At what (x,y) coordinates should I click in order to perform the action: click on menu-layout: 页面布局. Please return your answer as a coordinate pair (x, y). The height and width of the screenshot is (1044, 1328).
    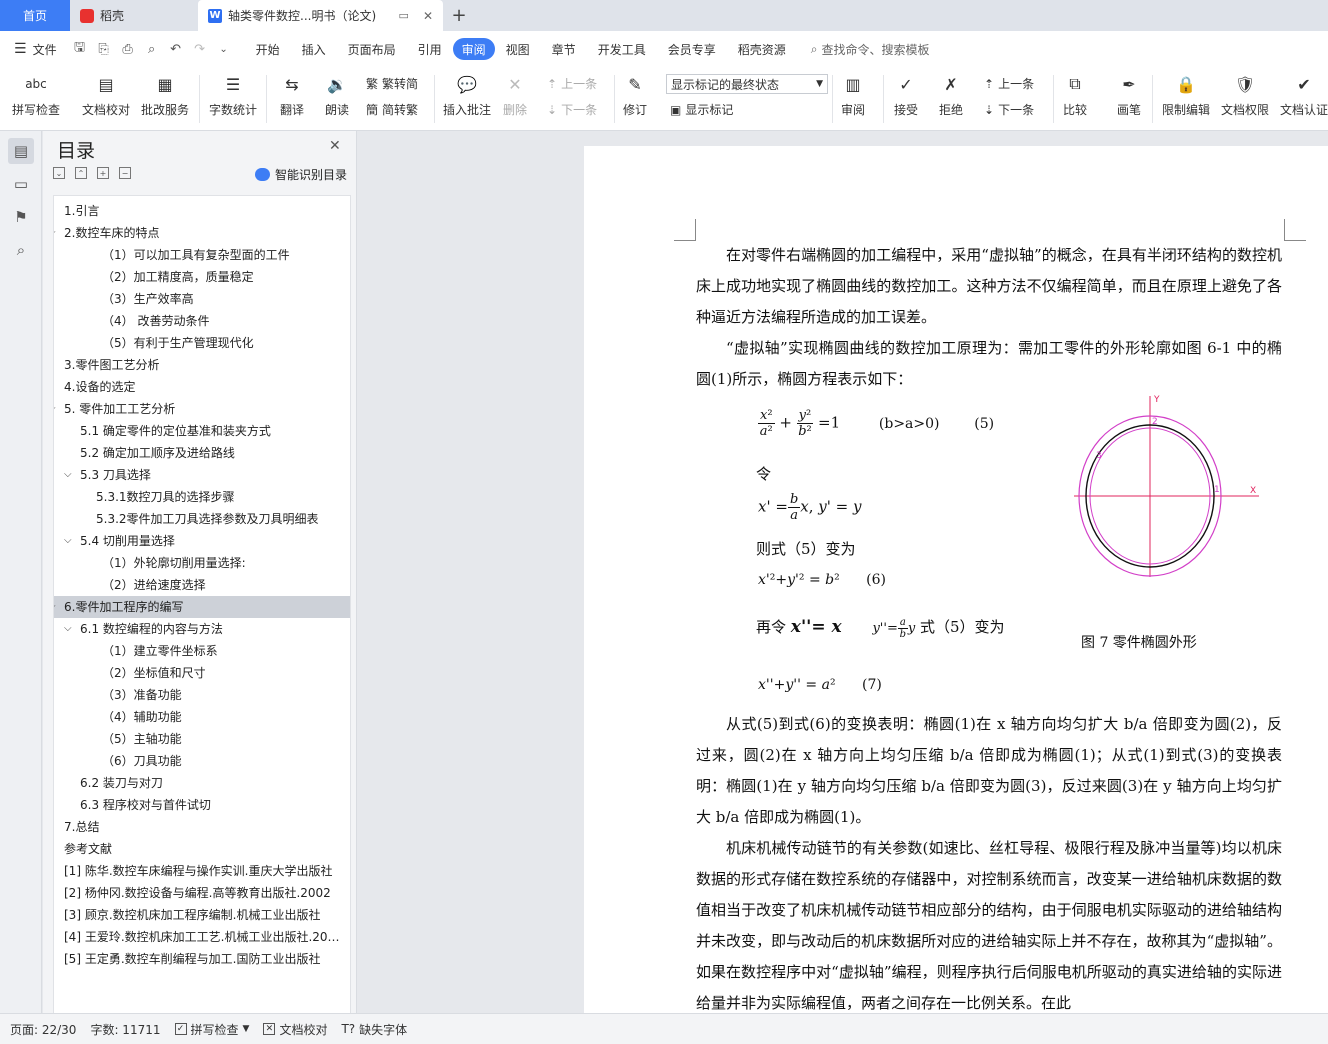
    Looking at the image, I should click on (372, 49).